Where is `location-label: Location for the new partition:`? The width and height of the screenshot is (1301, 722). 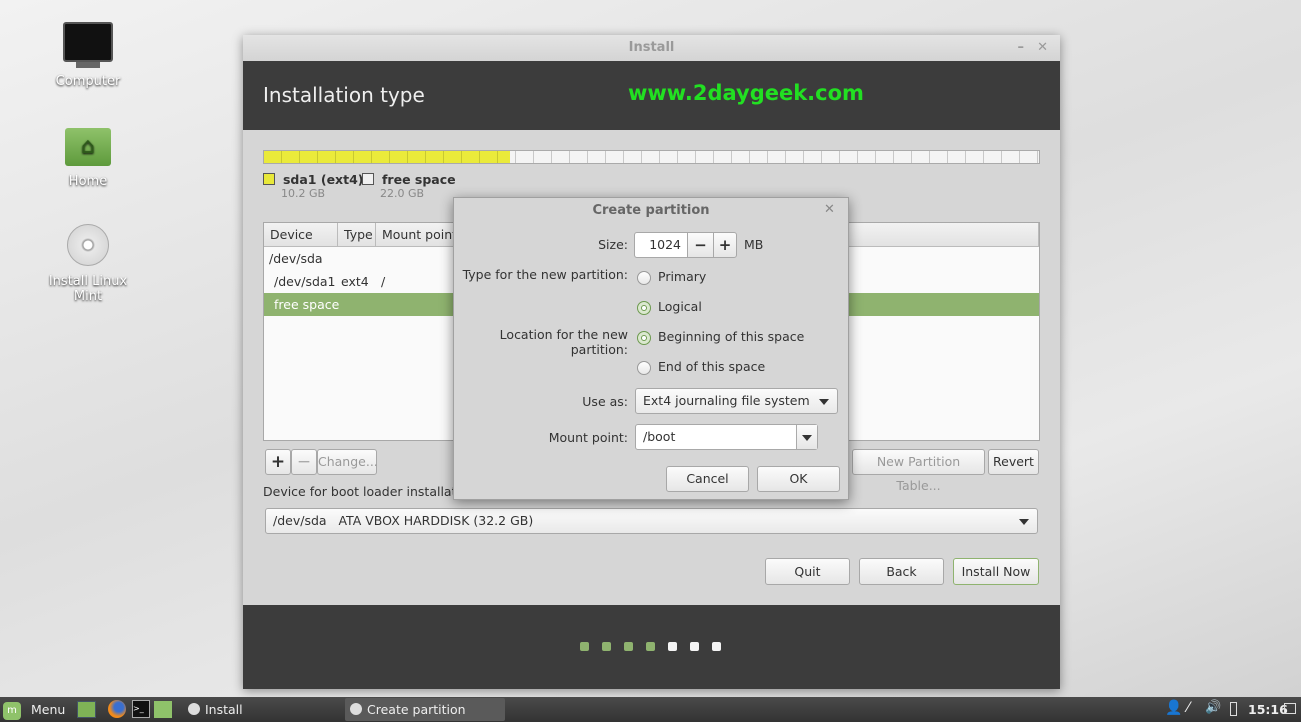 location-label: Location for the new partition: is located at coordinates (563, 342).